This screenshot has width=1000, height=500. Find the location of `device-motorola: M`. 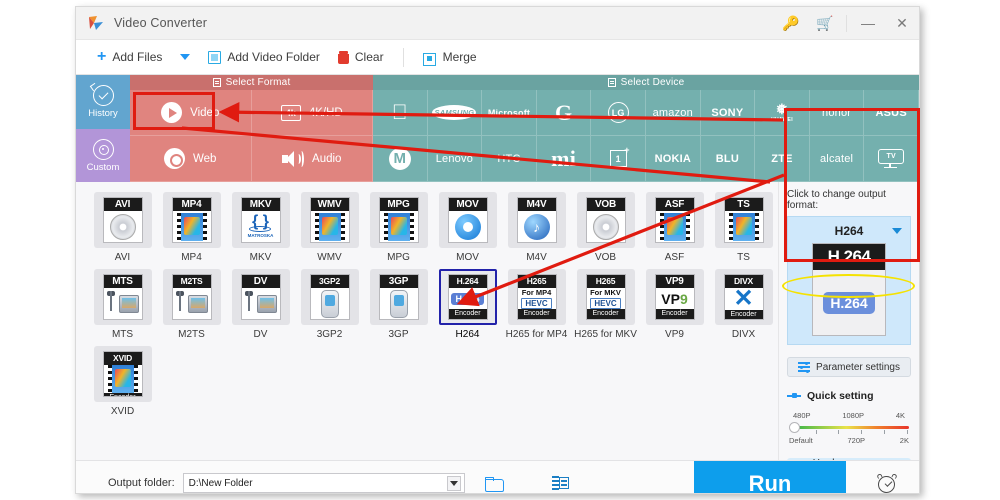

device-motorola: M is located at coordinates (400, 159).